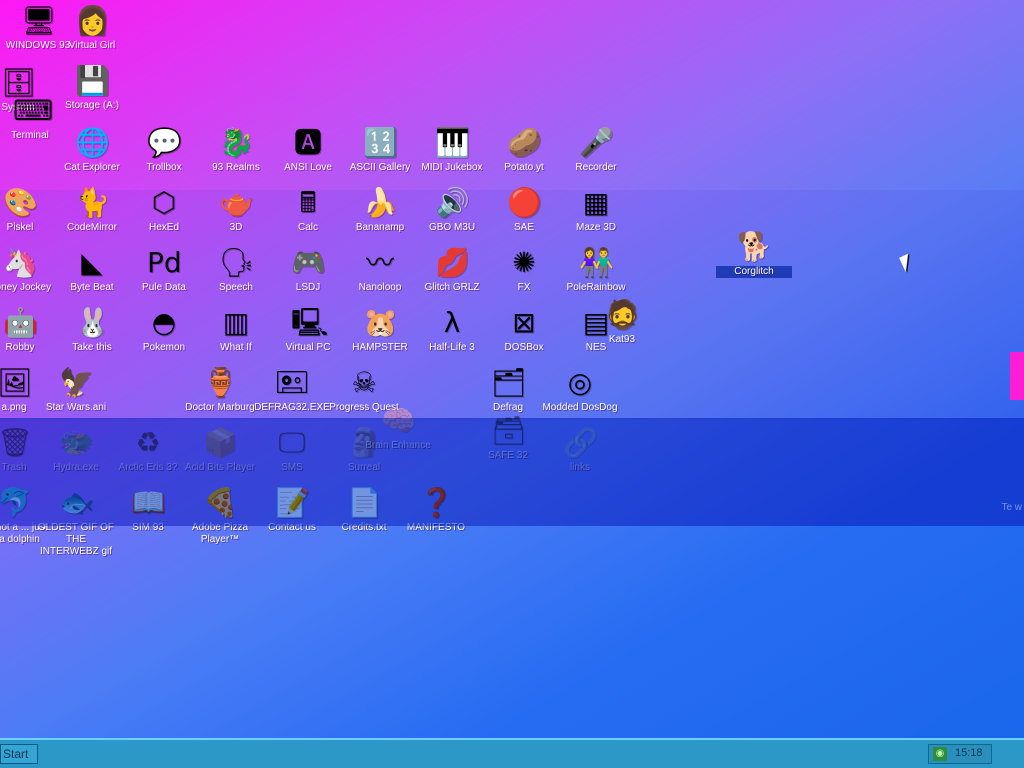 This screenshot has width=1024, height=768. Describe the element at coordinates (164, 270) in the screenshot. I see `desktop-icon-pule-data: Pd Pule Data` at that location.